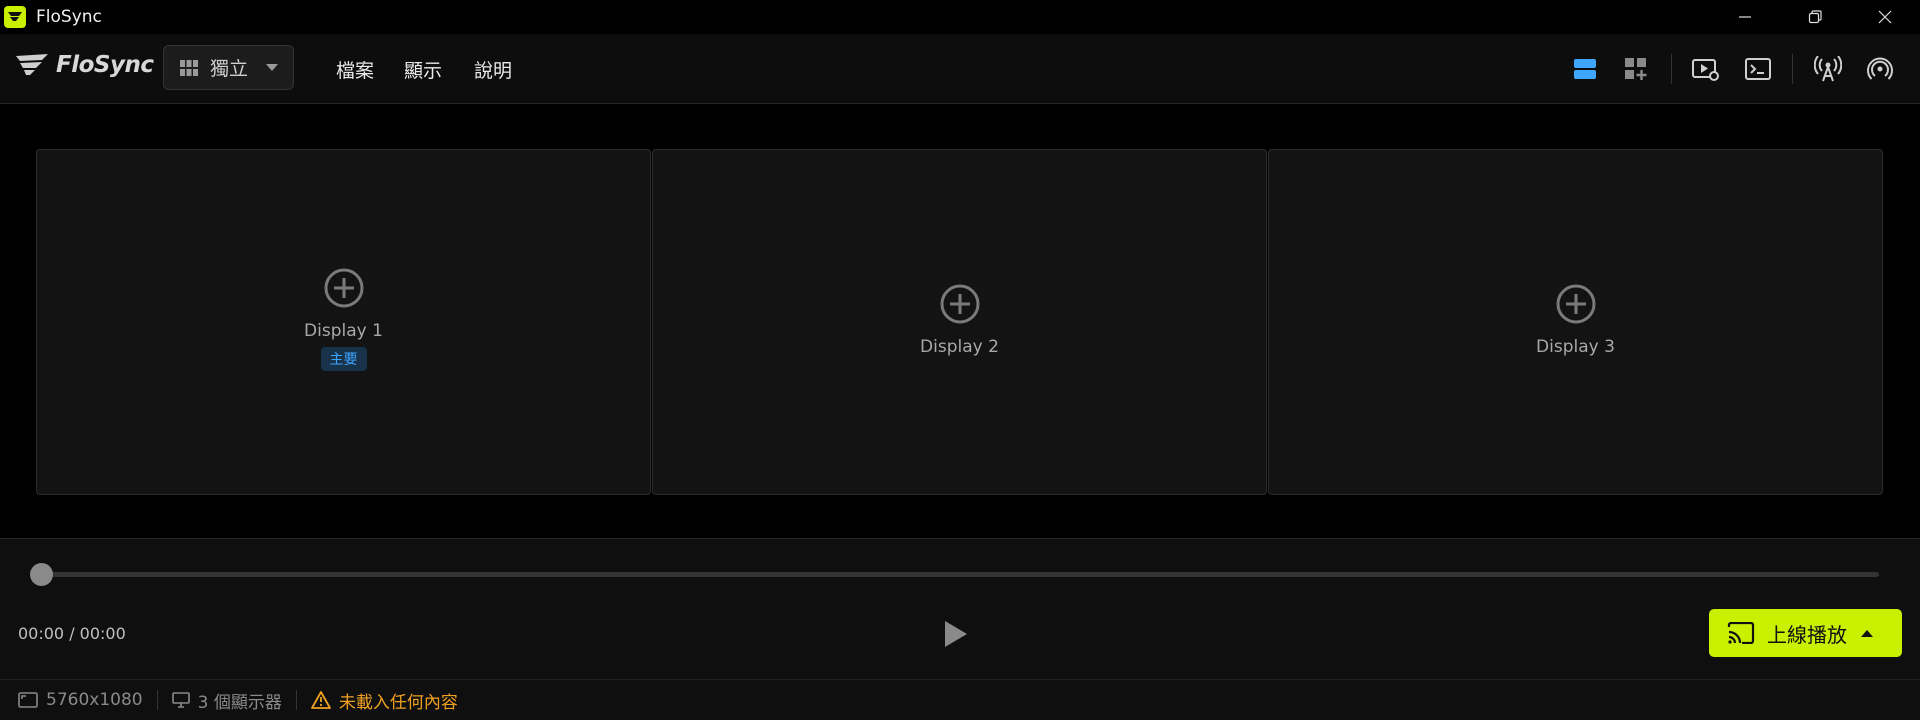 The width and height of the screenshot is (1920, 720). Describe the element at coordinates (320, 700) in the screenshot. I see `warning-icon` at that location.